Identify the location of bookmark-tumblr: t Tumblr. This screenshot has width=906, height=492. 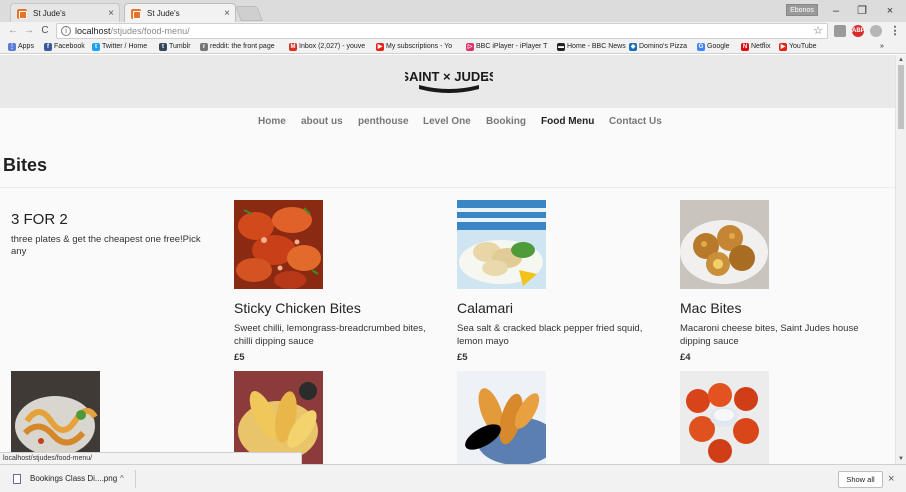
(175, 47).